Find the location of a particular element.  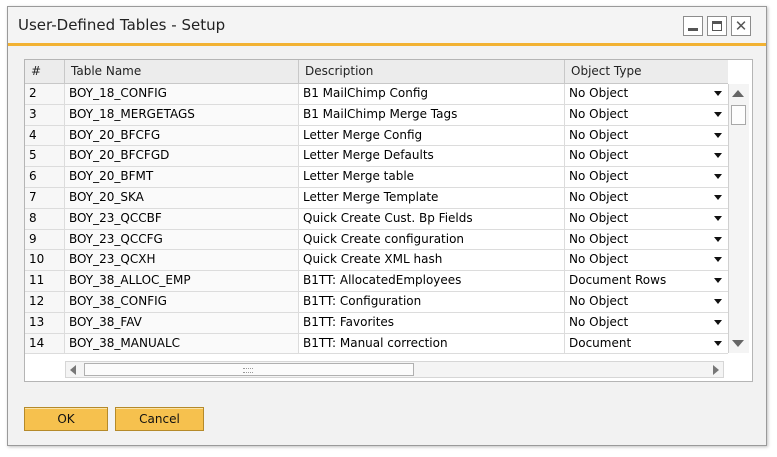

description-cell: Letter Merge Defaults is located at coordinates (432, 156).